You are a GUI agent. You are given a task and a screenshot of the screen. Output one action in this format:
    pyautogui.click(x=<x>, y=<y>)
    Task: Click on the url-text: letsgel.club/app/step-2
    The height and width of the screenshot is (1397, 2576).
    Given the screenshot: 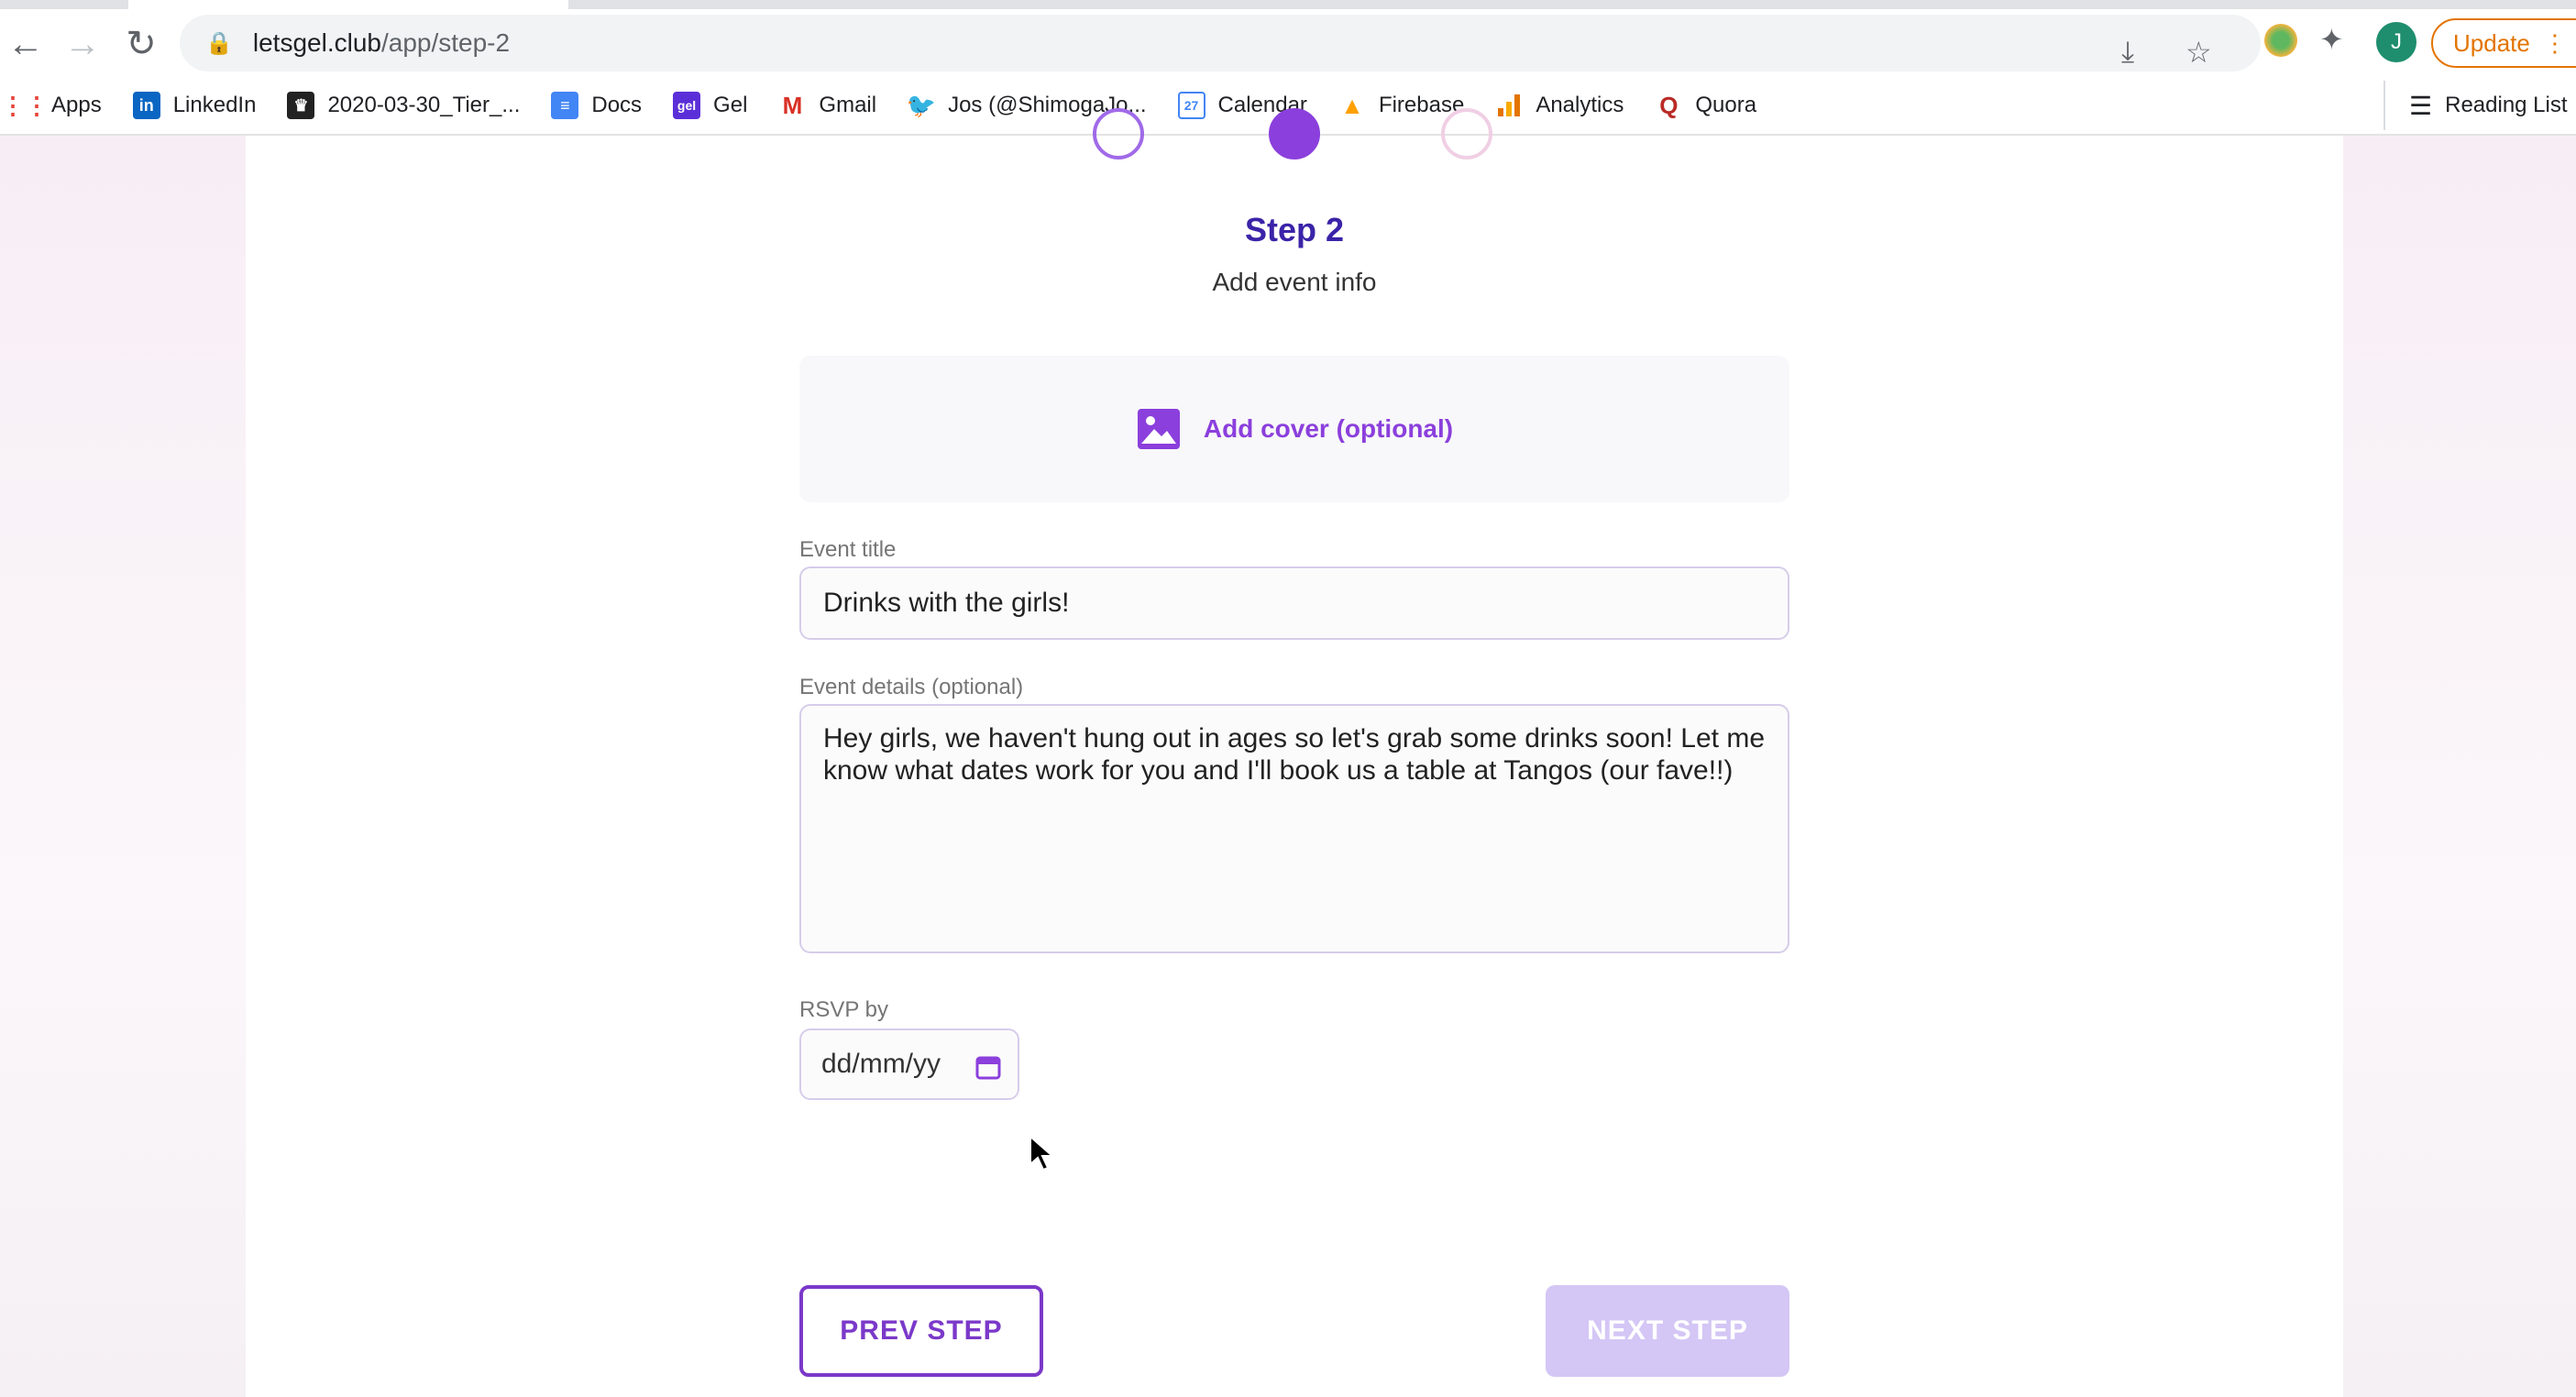 What is the action you would take?
    pyautogui.click(x=381, y=43)
    